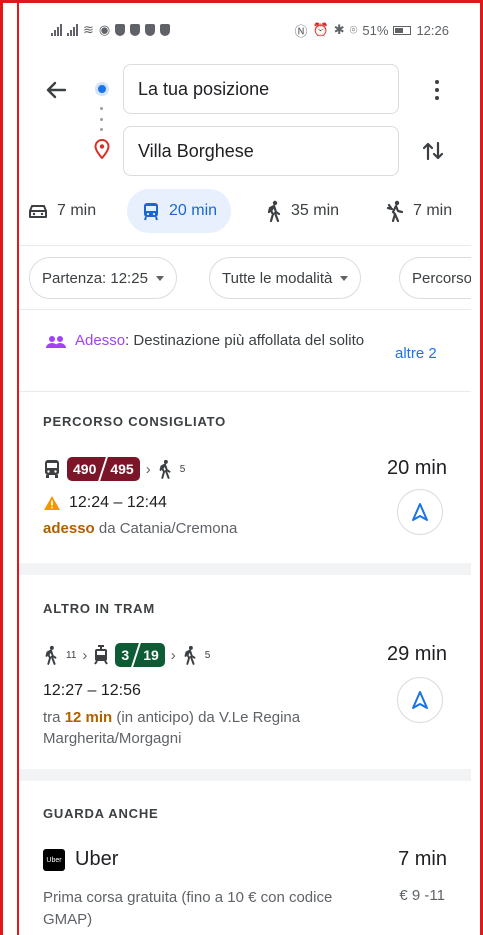 This screenshot has height=935, width=483. Describe the element at coordinates (395, 211) in the screenshot. I see `ride-icon` at that location.